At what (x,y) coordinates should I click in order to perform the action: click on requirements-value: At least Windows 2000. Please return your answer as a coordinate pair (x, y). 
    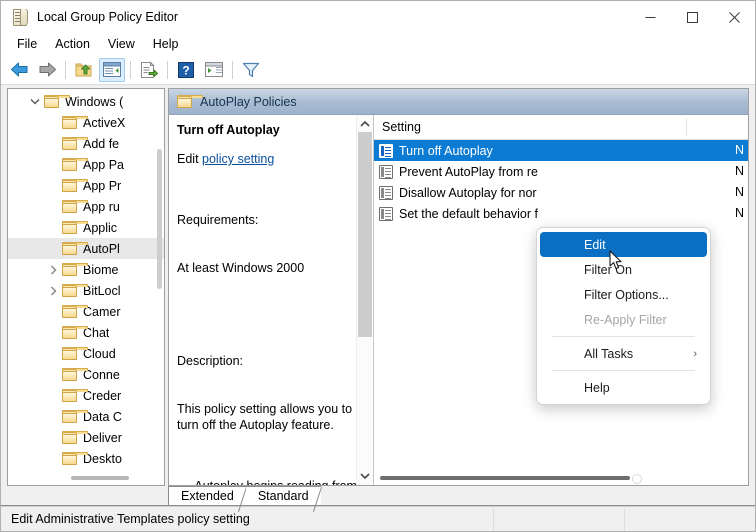
    Looking at the image, I should click on (241, 268).